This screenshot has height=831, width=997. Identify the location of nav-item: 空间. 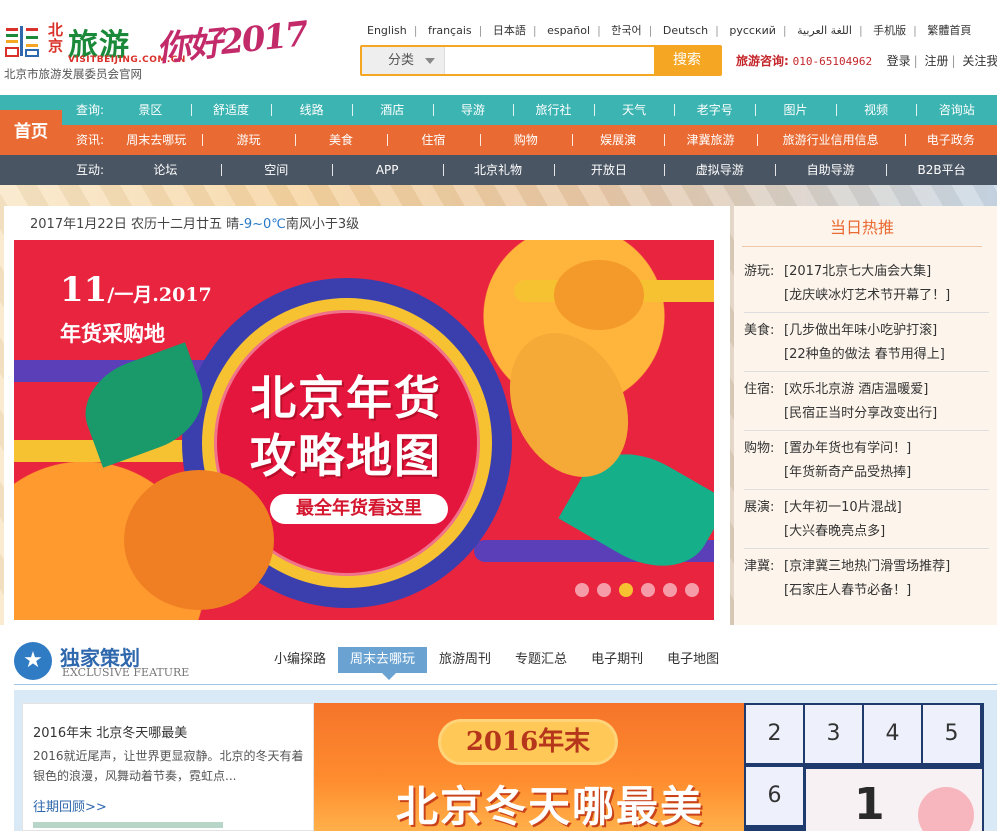
(276, 170).